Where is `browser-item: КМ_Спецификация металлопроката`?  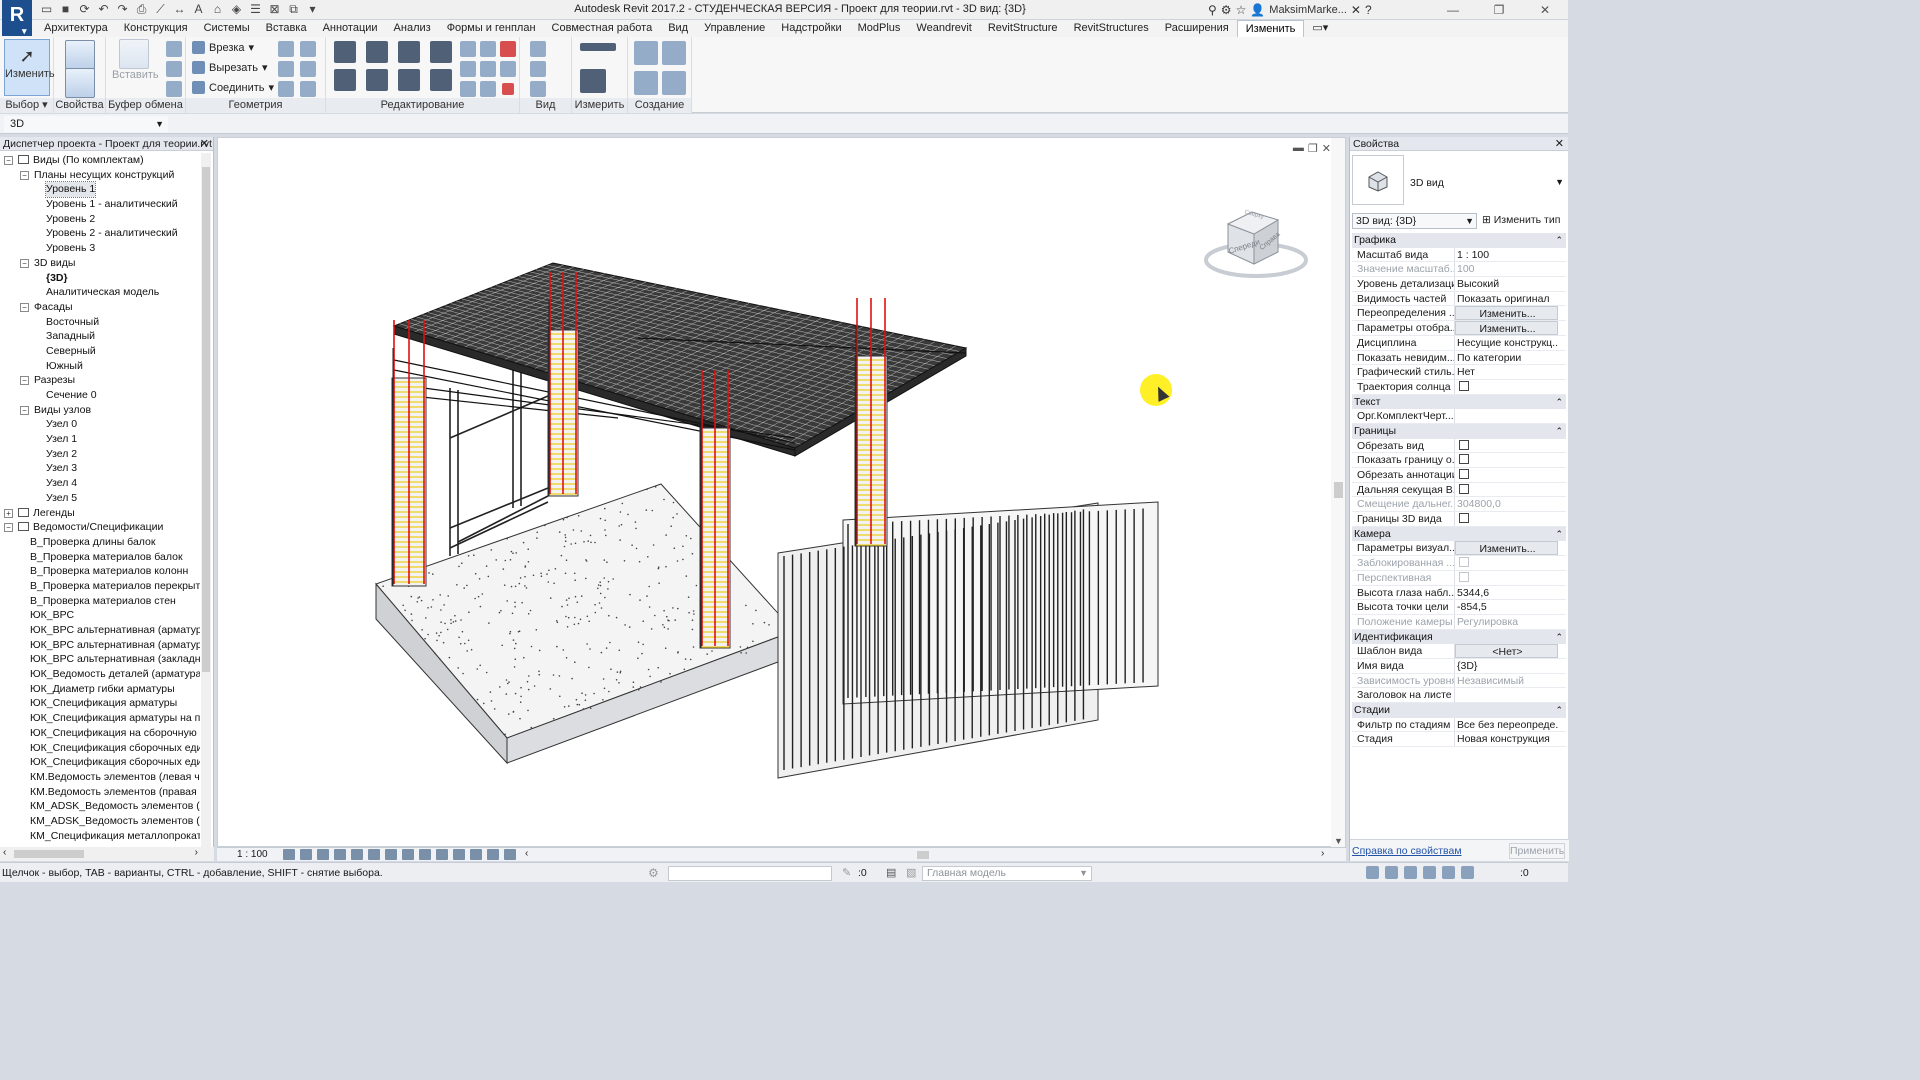
browser-item: КМ_Спецификация металлопроката is located at coordinates (100, 836).